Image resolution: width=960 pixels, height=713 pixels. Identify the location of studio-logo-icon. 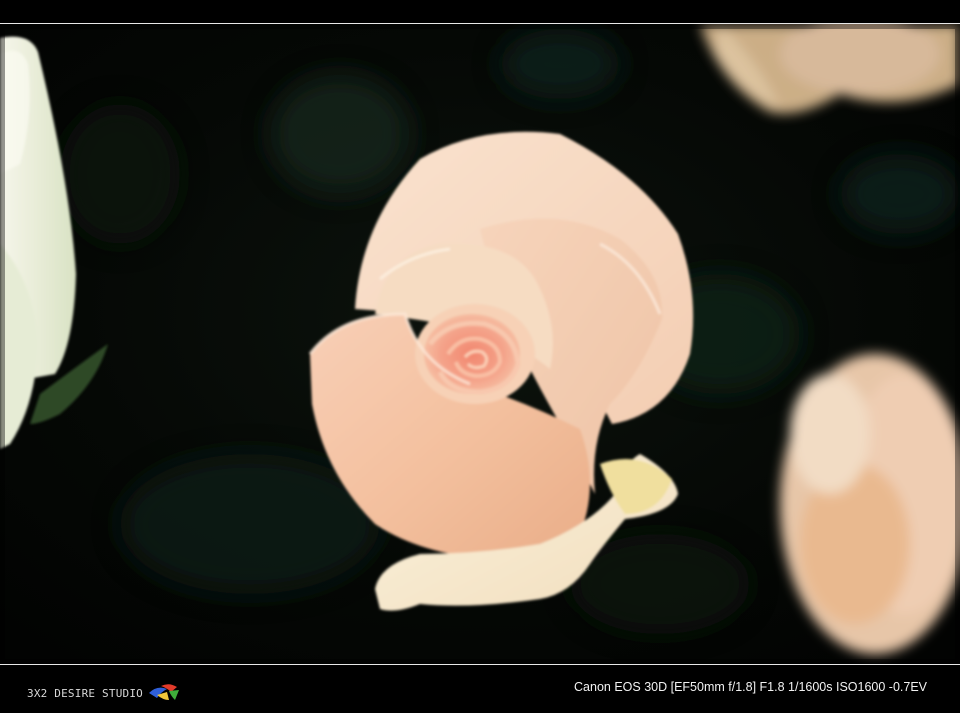
(165, 693).